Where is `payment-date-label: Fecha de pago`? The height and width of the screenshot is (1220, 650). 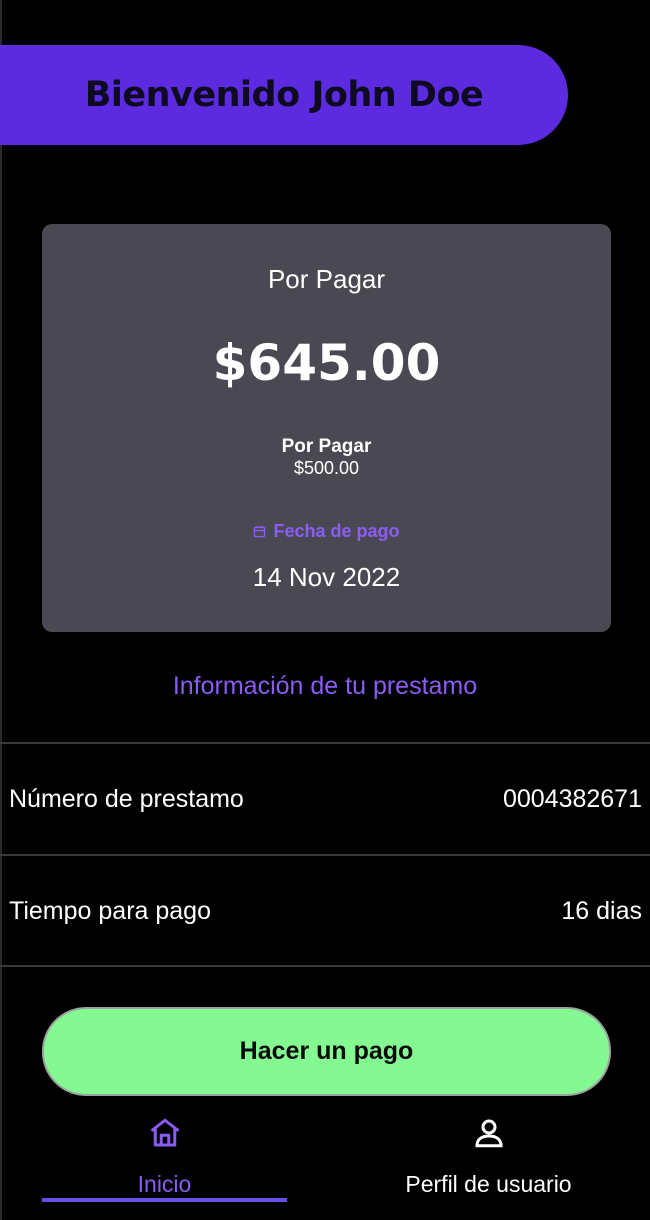
payment-date-label: Fecha de pago is located at coordinates (326, 531).